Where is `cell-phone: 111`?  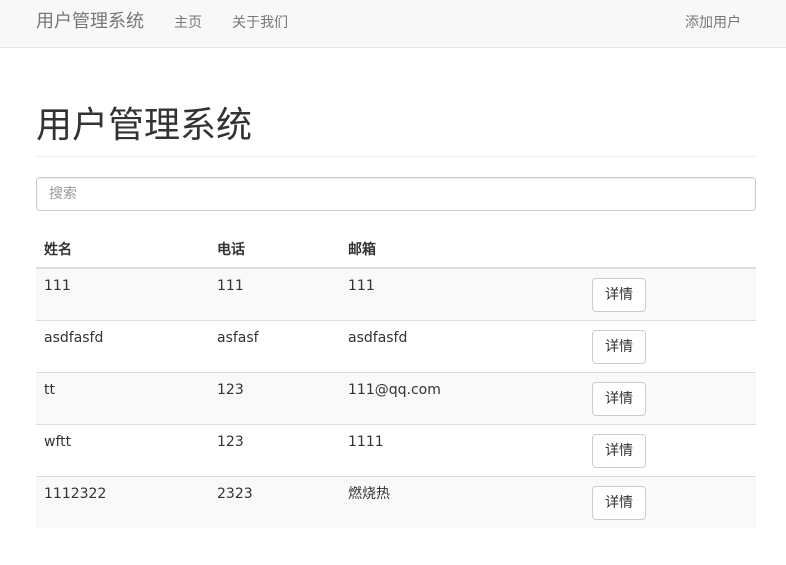 cell-phone: 111 is located at coordinates (274, 294).